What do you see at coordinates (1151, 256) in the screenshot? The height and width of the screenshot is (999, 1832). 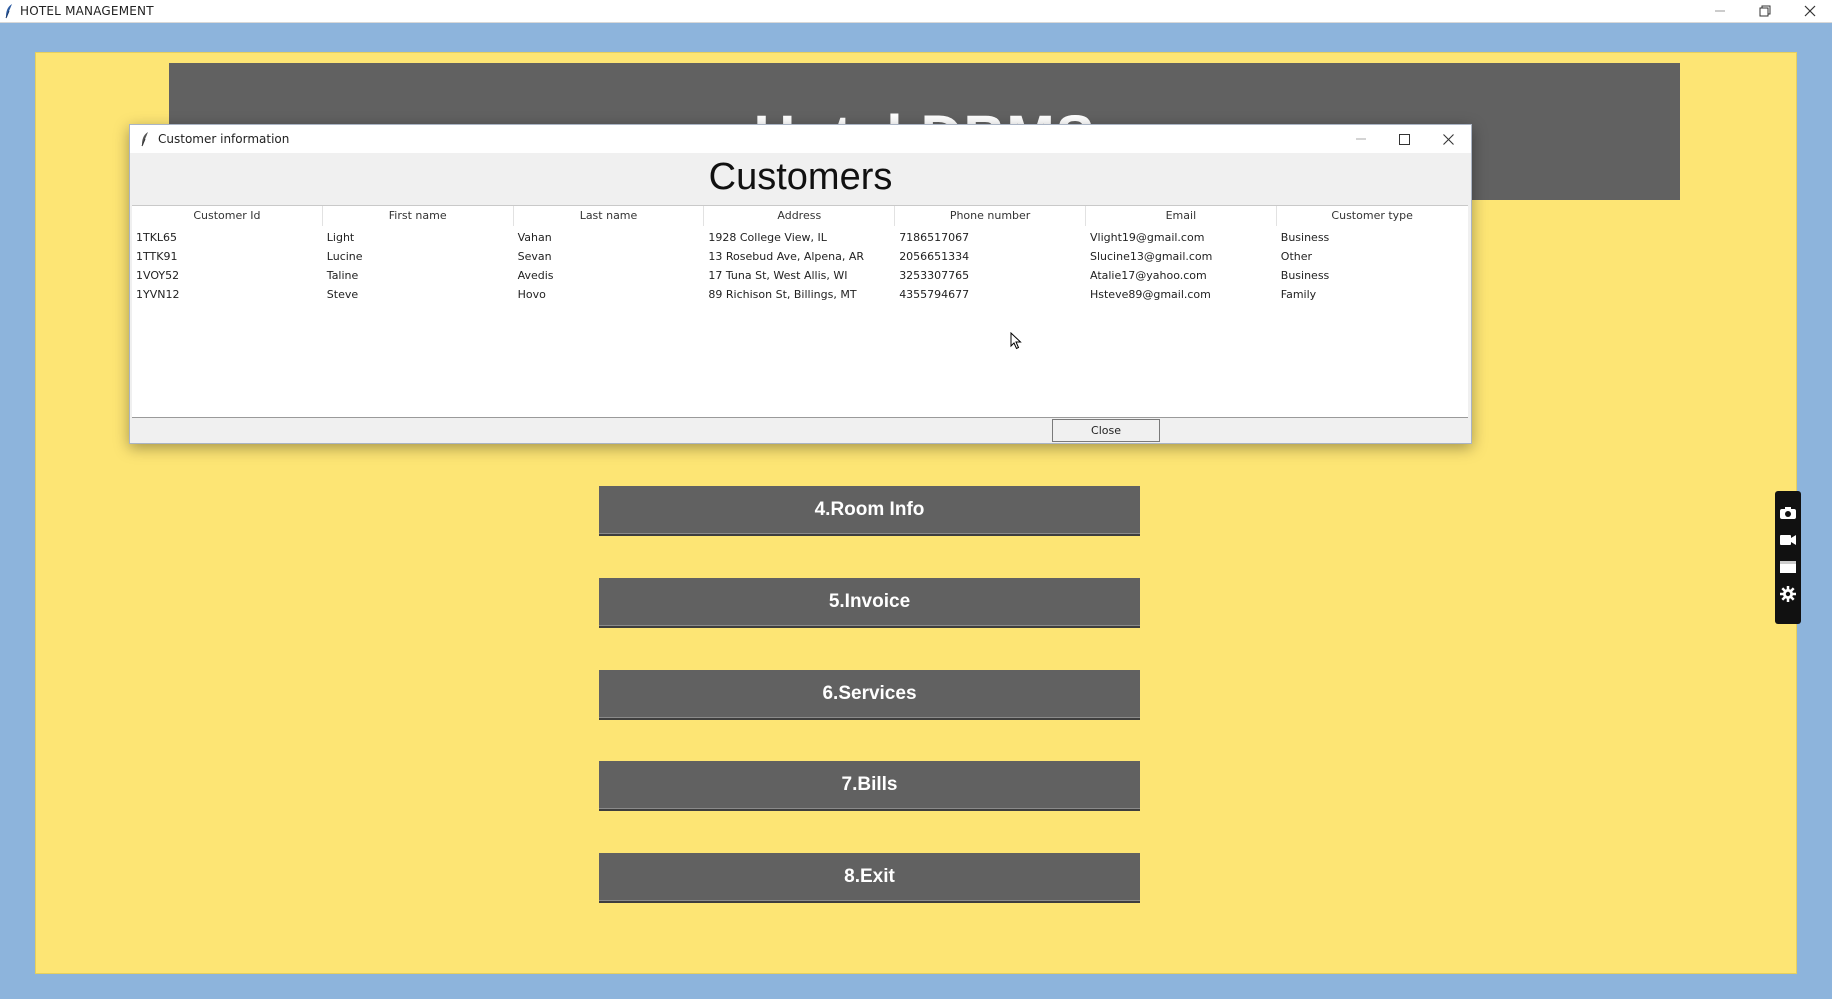 I see `email-cell: Slucine13@gmail.com` at bounding box center [1151, 256].